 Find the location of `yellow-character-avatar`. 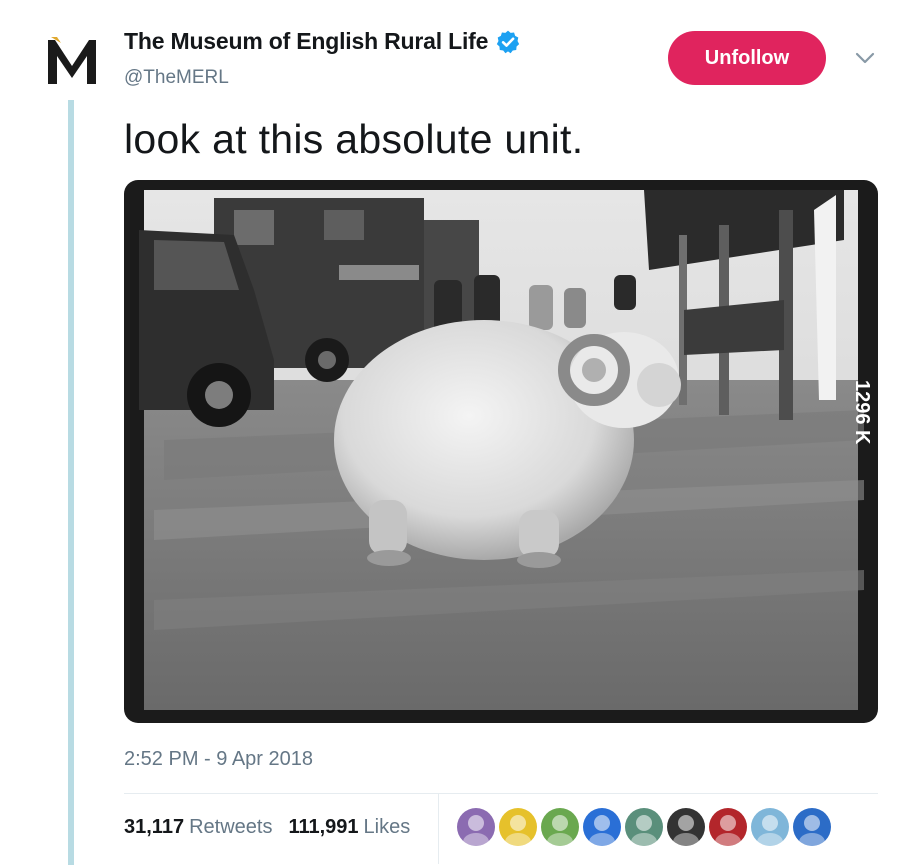

yellow-character-avatar is located at coordinates (518, 827).